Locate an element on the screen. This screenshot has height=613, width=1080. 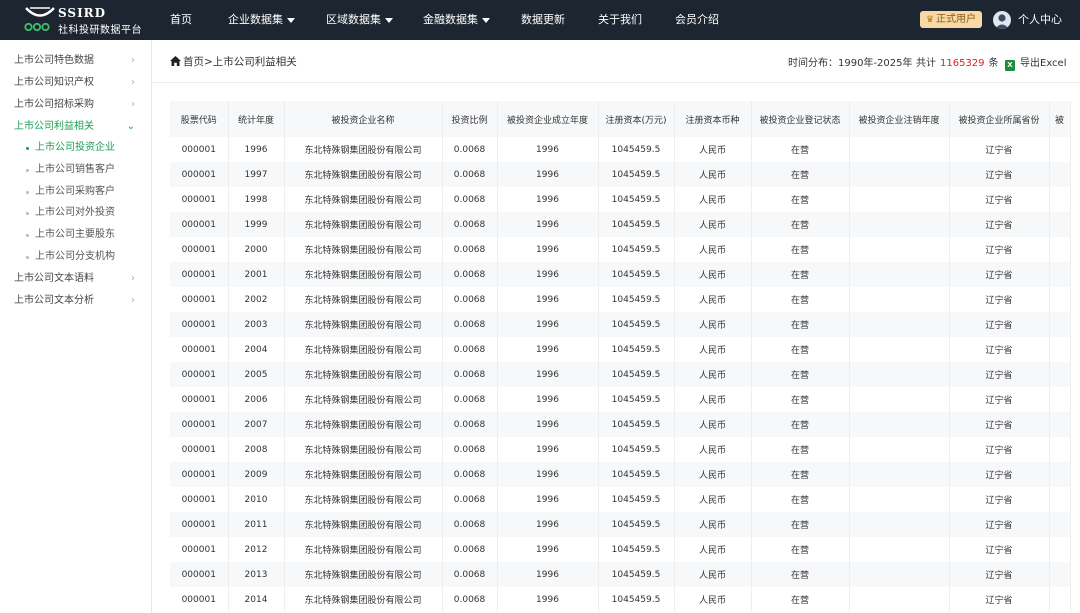
nav-enterprise-dataset: 企业数据集 is located at coordinates (261, 20).